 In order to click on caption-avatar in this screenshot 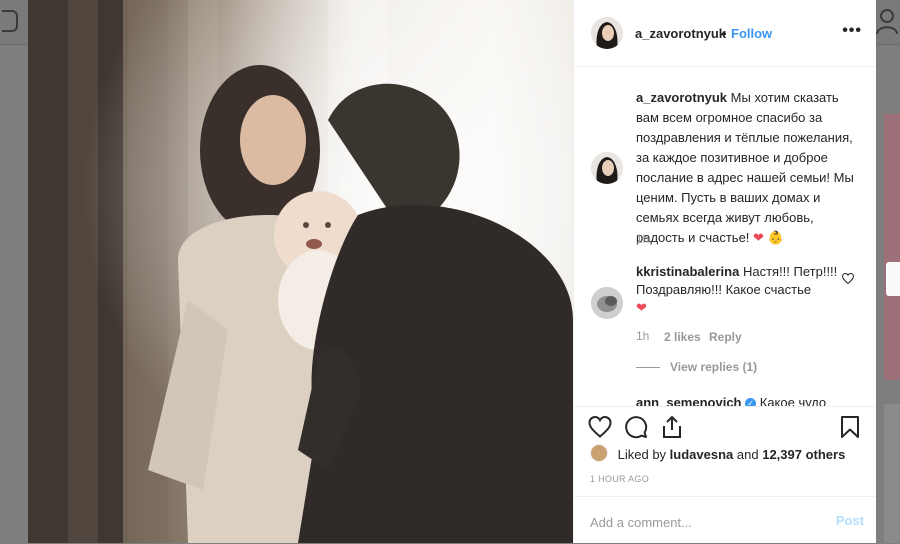, I will do `click(607, 168)`.